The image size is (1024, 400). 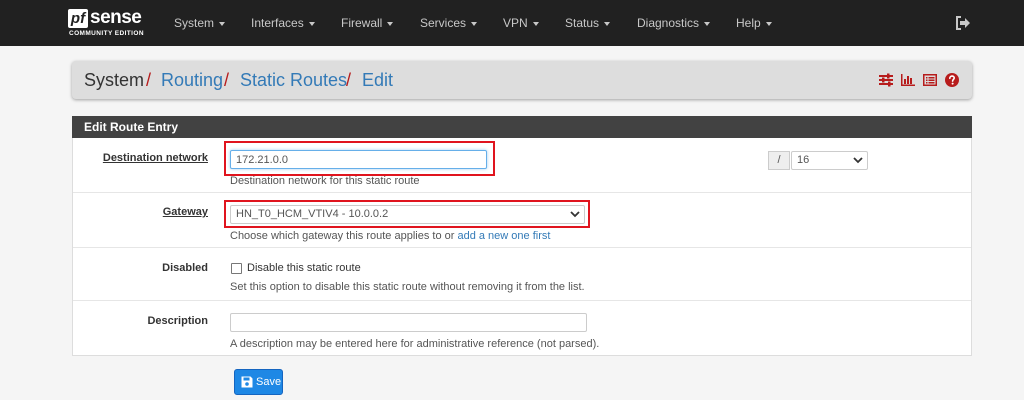 What do you see at coordinates (522, 127) in the screenshot?
I see `panel-title: Edit Route Entry` at bounding box center [522, 127].